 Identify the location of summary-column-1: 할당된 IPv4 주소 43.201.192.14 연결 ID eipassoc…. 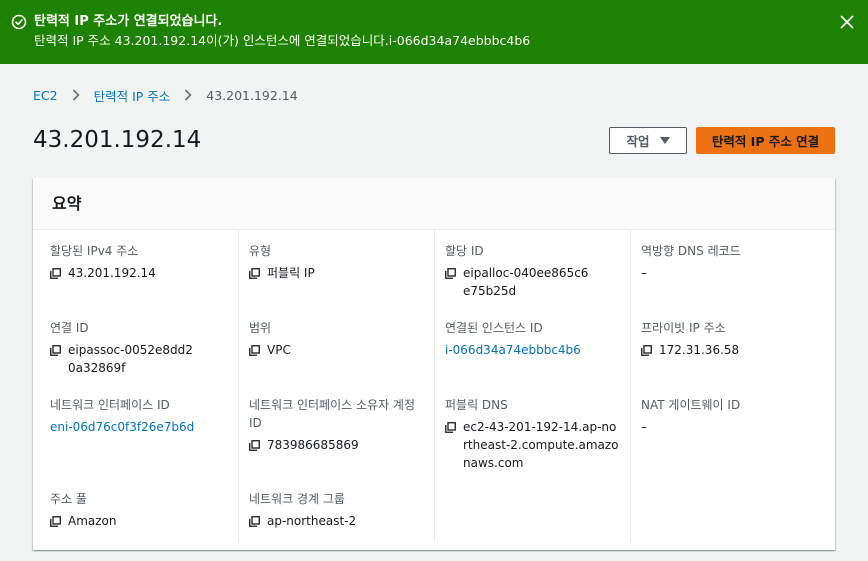
(135, 386).